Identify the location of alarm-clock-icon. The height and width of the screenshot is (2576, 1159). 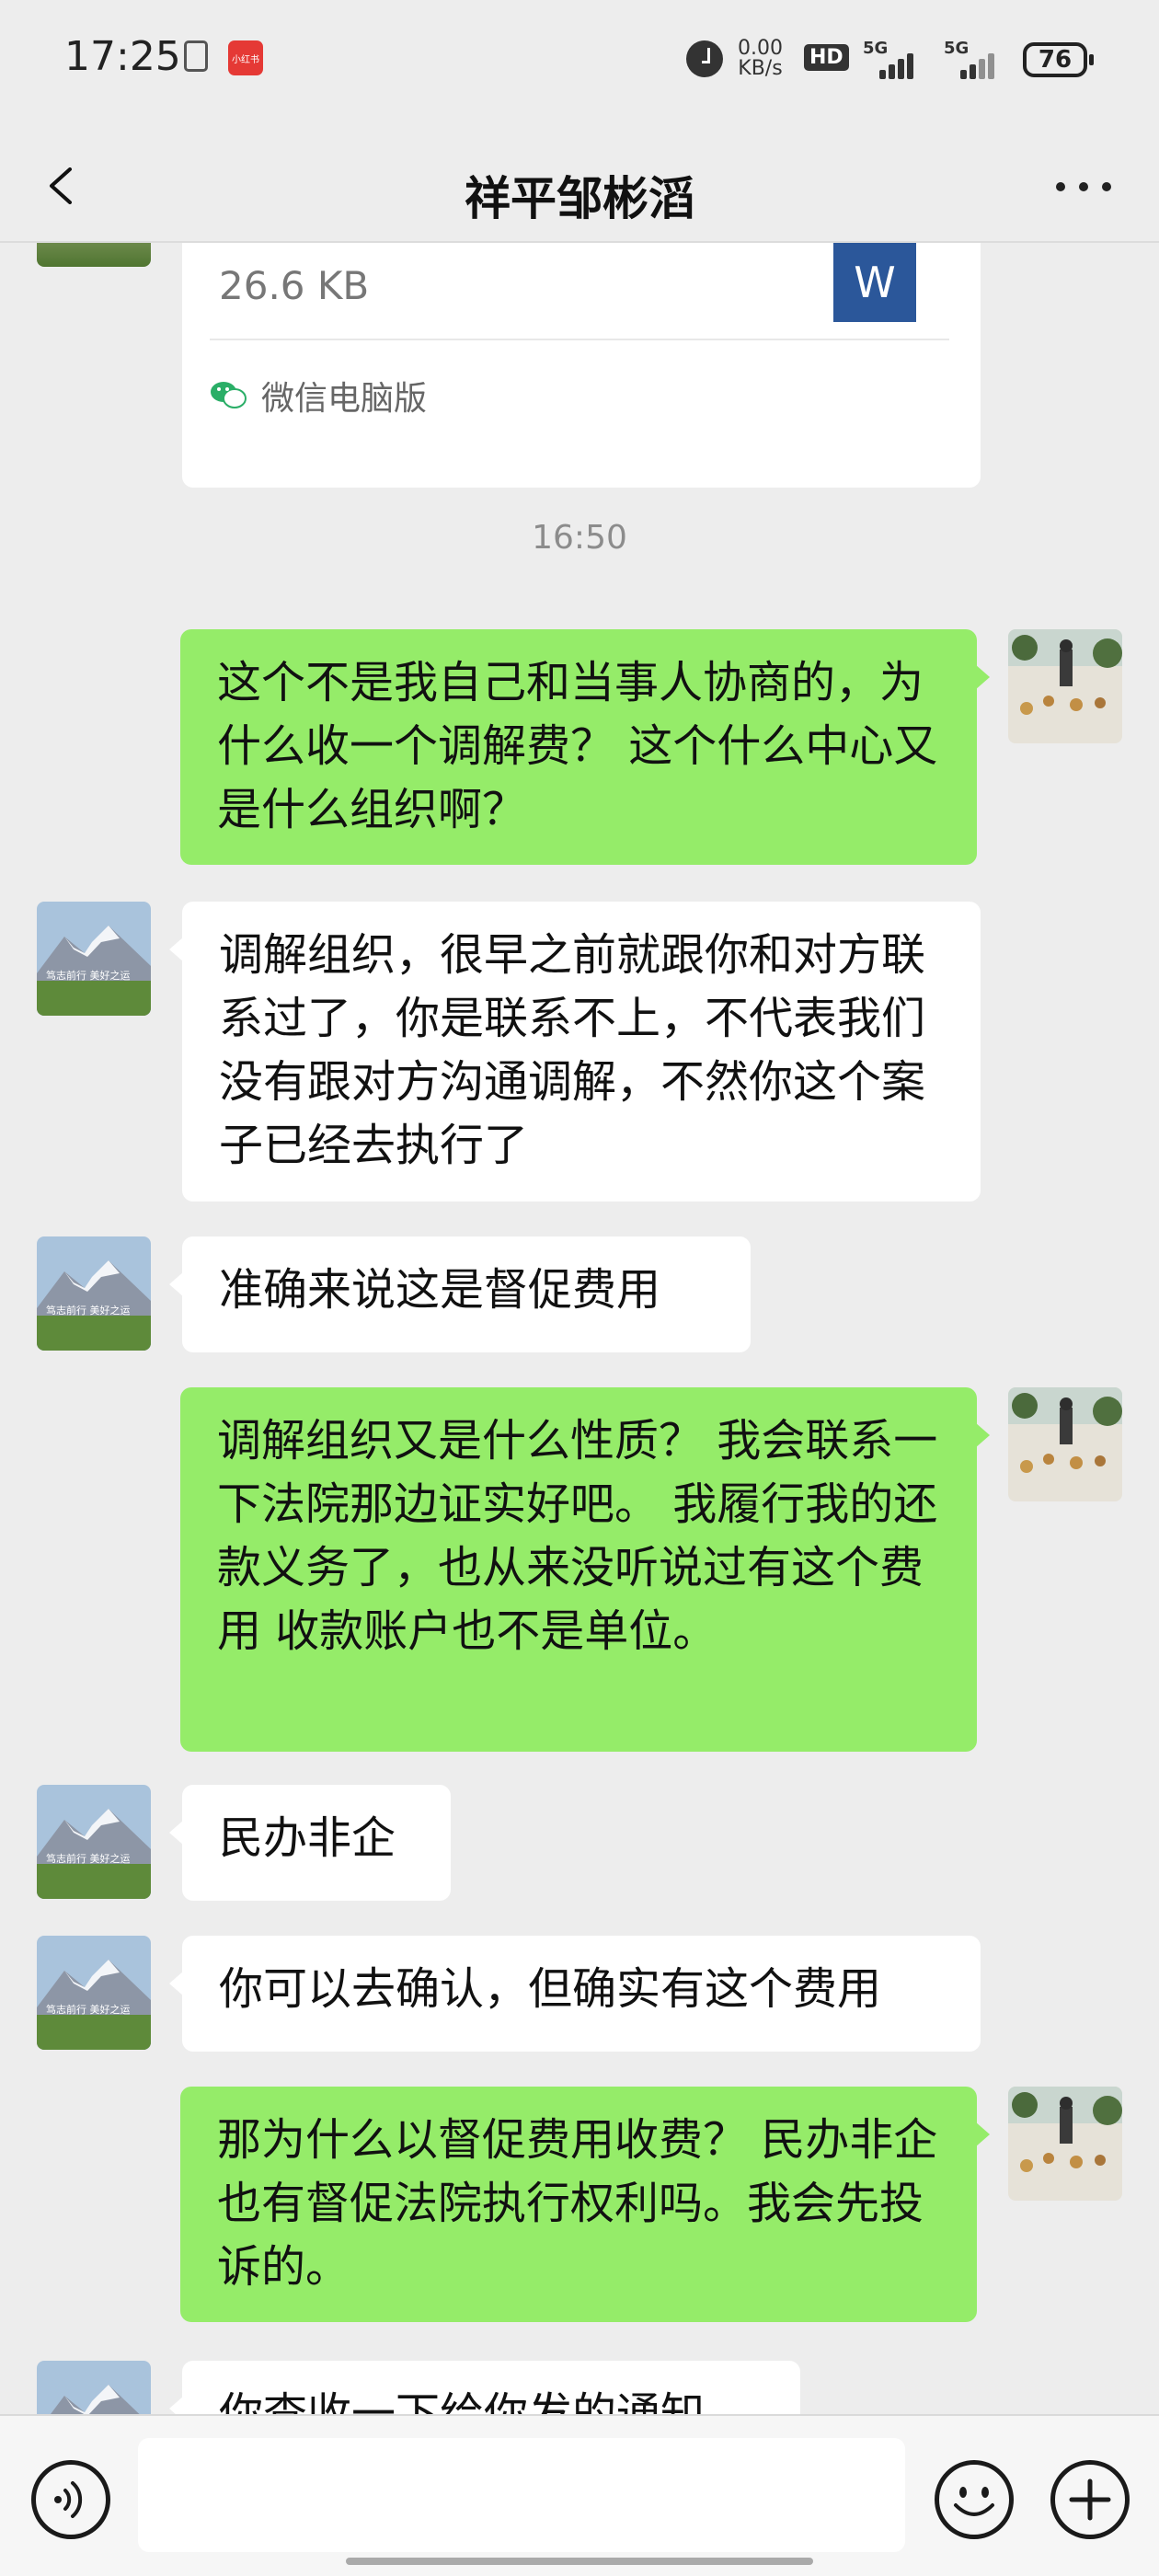
(704, 58).